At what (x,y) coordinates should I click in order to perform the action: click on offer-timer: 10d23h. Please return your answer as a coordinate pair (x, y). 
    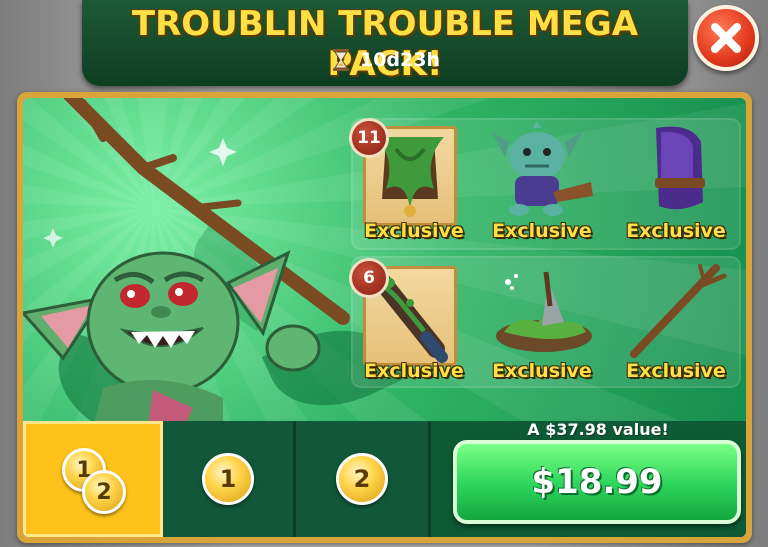
    Looking at the image, I should click on (385, 60).